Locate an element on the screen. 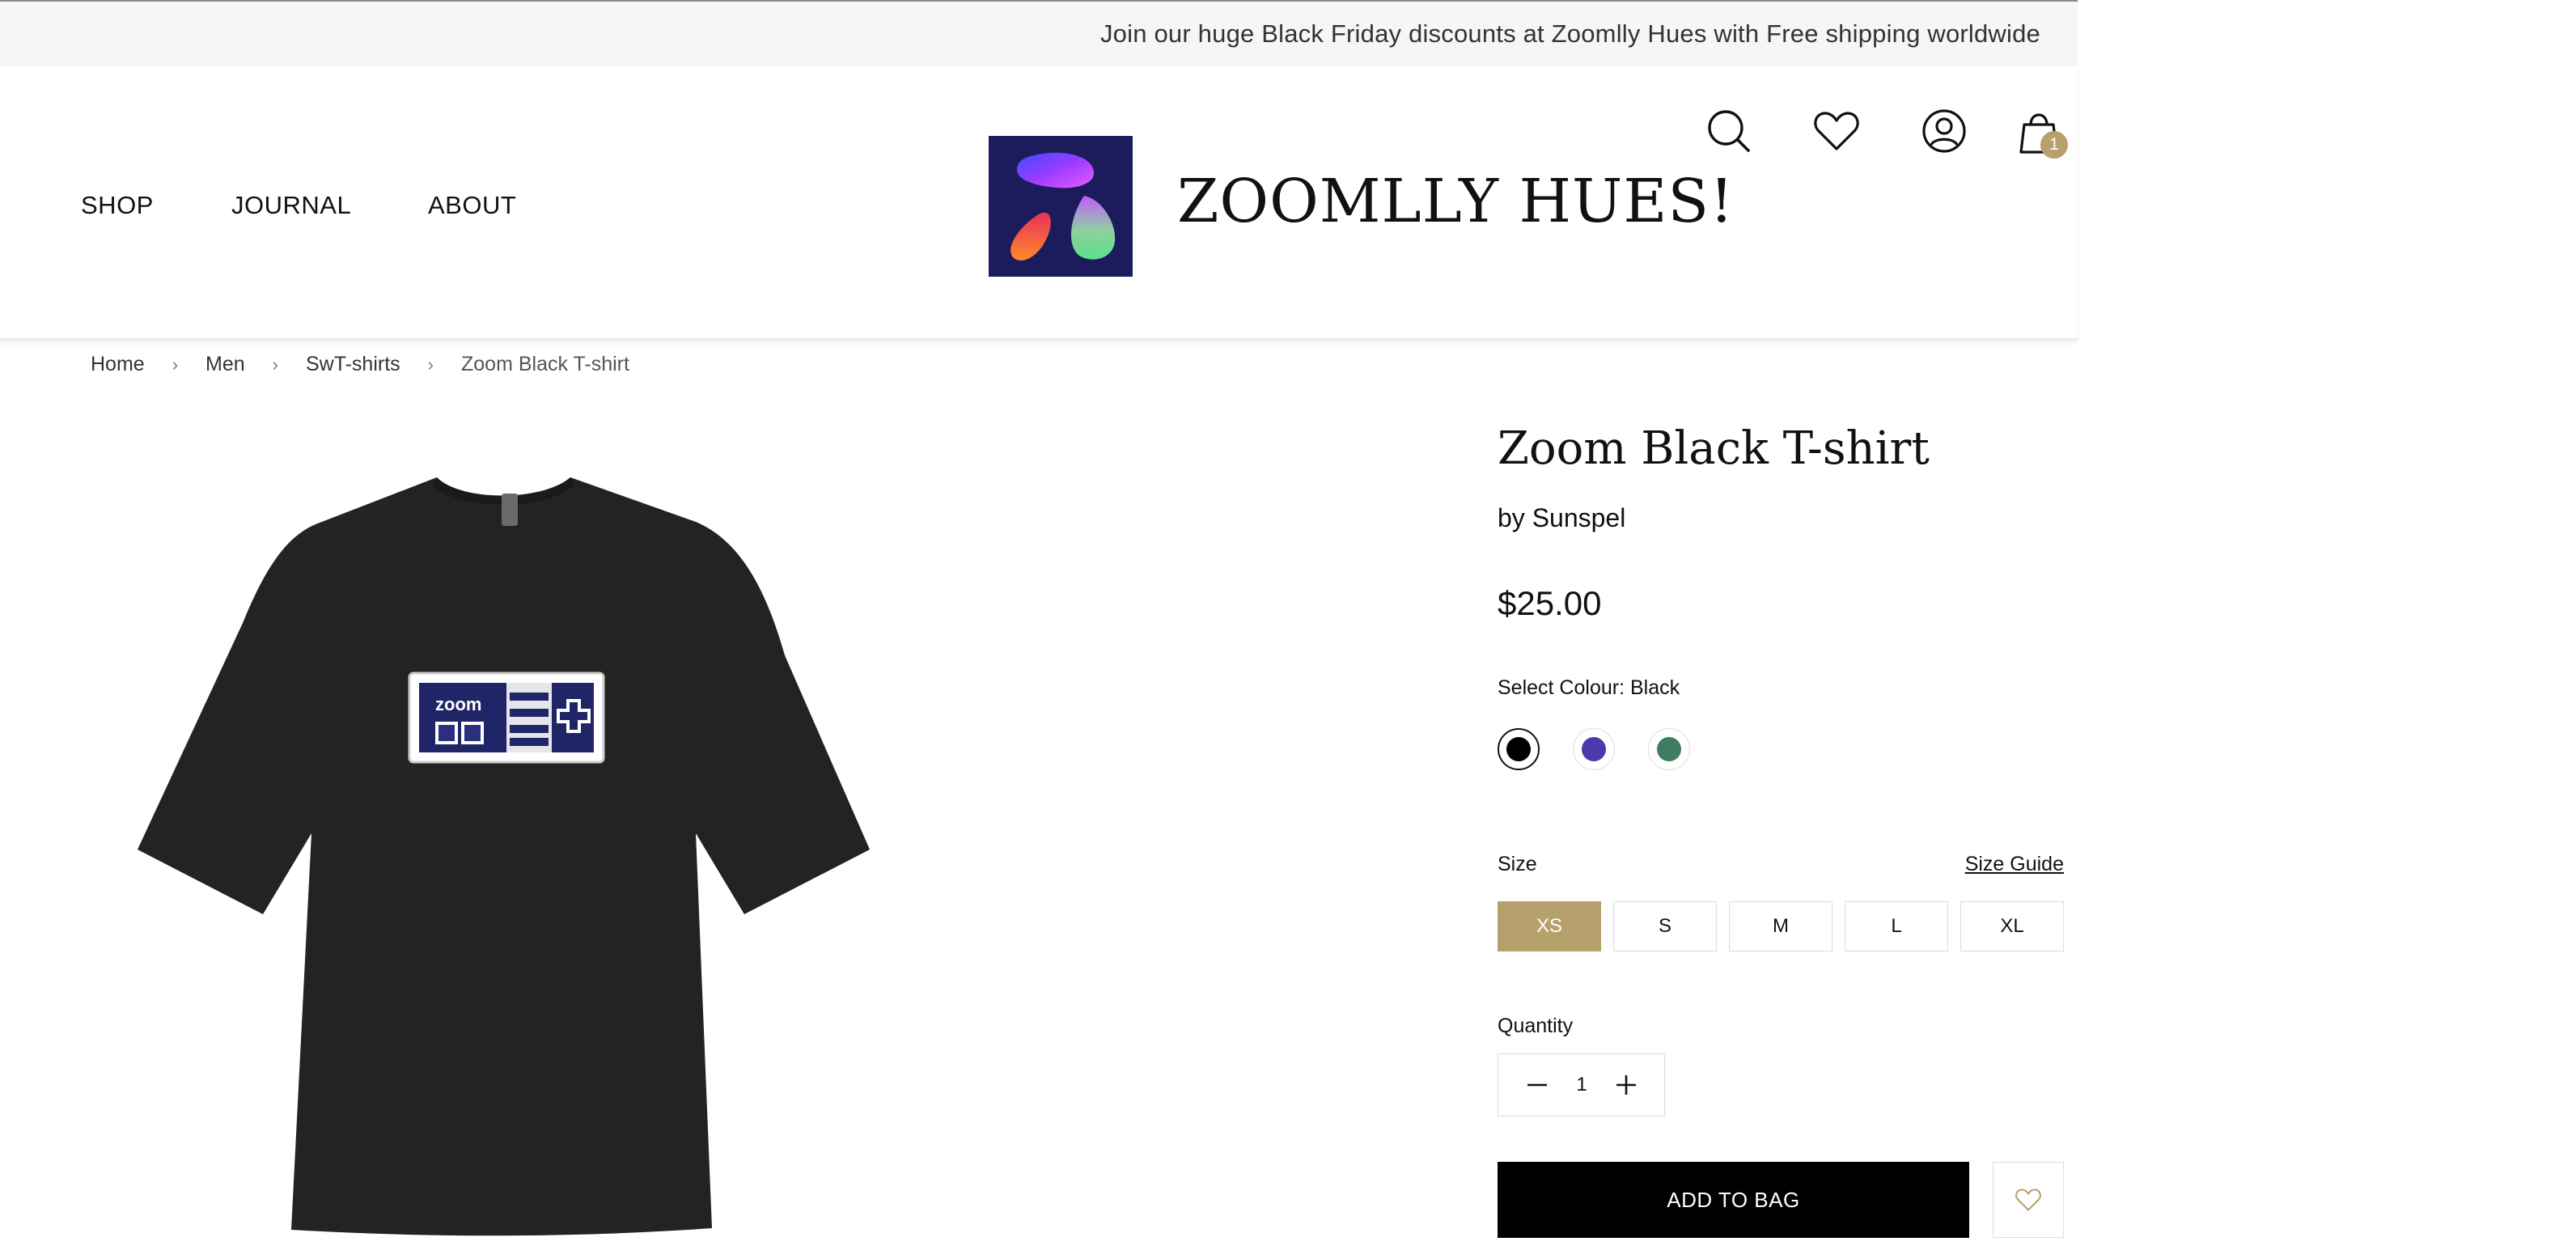 This screenshot has width=2576, height=1250. size-option-m: M is located at coordinates (1780, 926).